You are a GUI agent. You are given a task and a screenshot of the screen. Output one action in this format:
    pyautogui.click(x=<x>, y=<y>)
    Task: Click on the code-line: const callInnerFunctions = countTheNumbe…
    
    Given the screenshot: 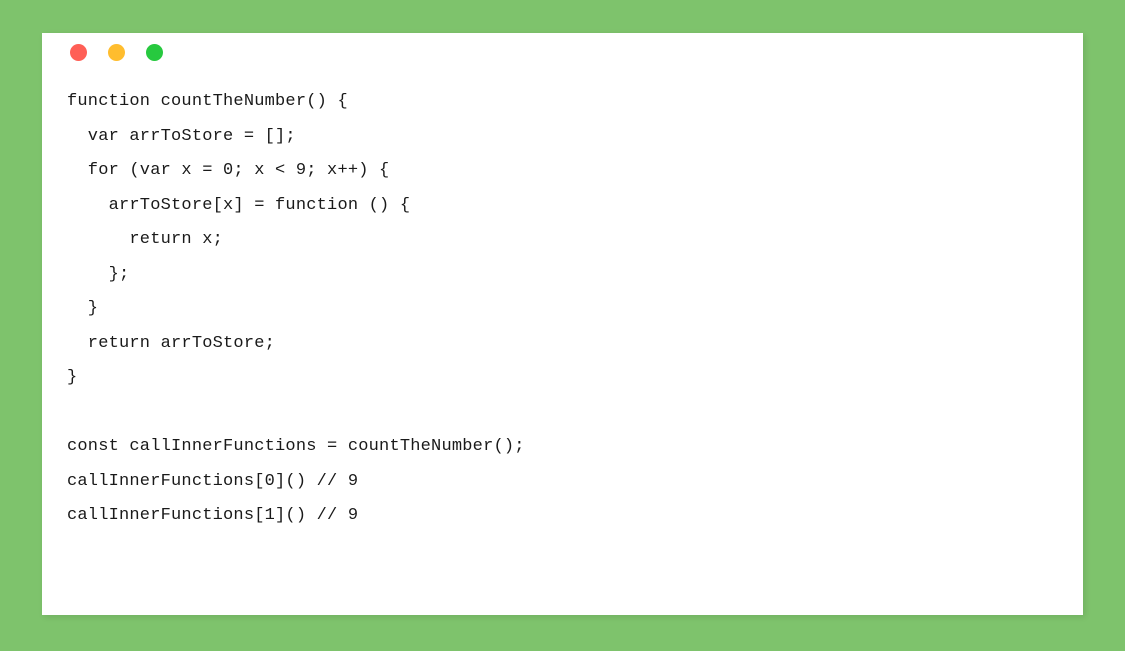 What is the action you would take?
    pyautogui.click(x=296, y=446)
    